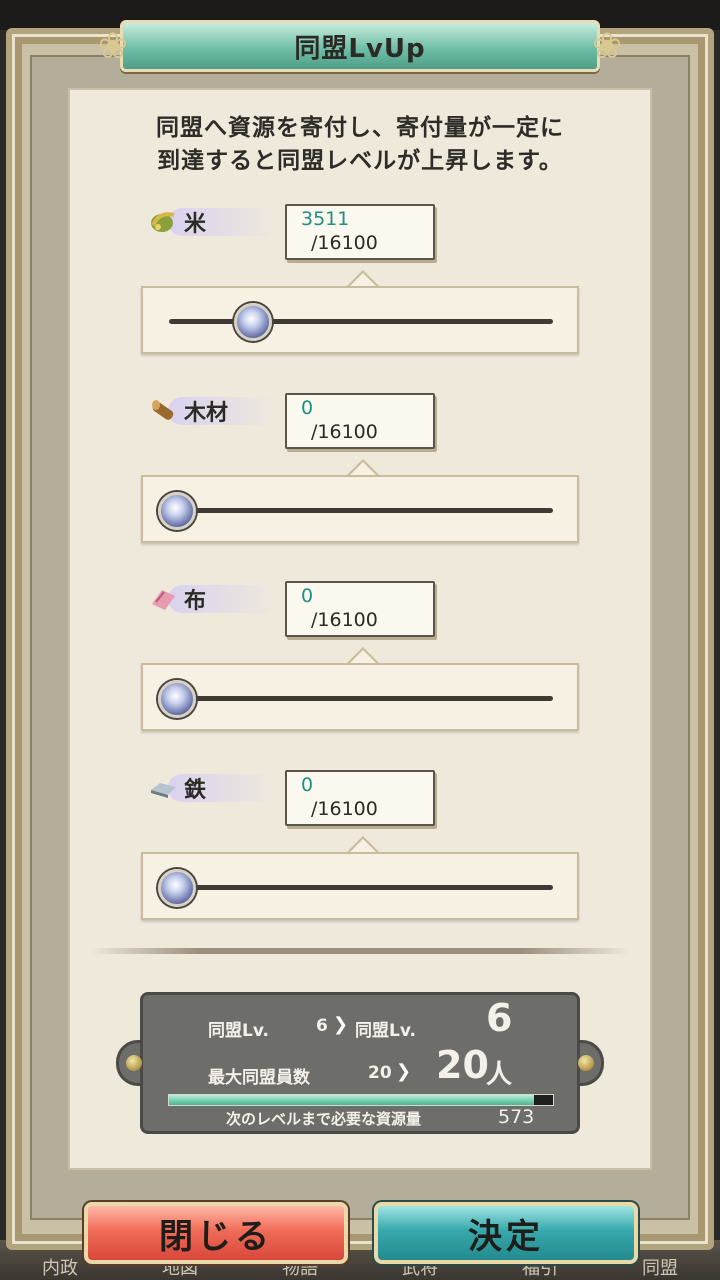 This screenshot has width=720, height=1280. Describe the element at coordinates (163, 411) in the screenshot. I see `wood-icon` at that location.